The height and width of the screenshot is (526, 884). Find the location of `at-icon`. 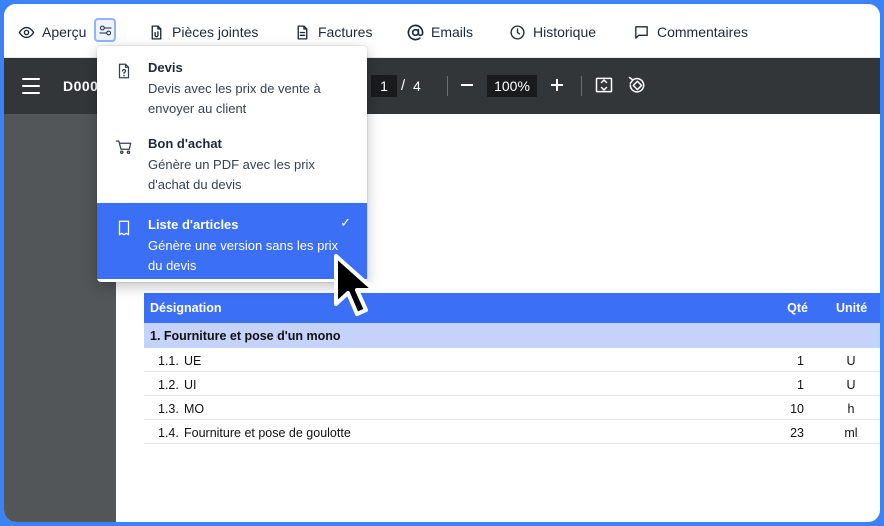

at-icon is located at coordinates (415, 32).